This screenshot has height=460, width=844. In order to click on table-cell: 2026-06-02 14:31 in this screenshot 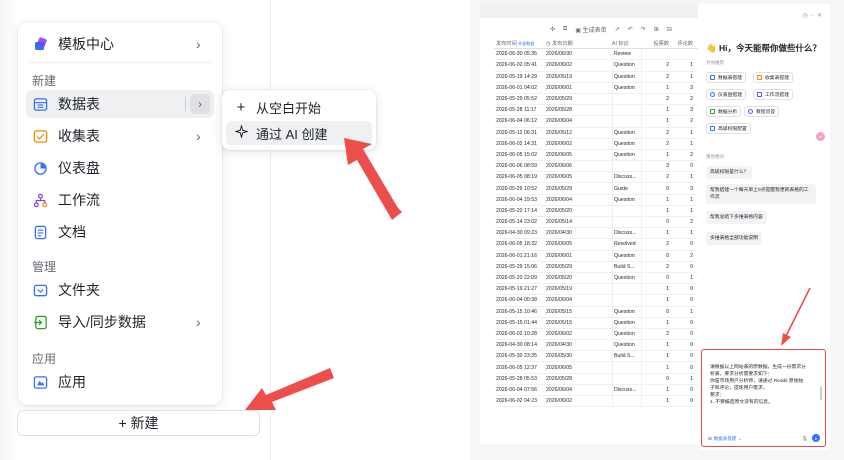, I will do `click(520, 144)`.